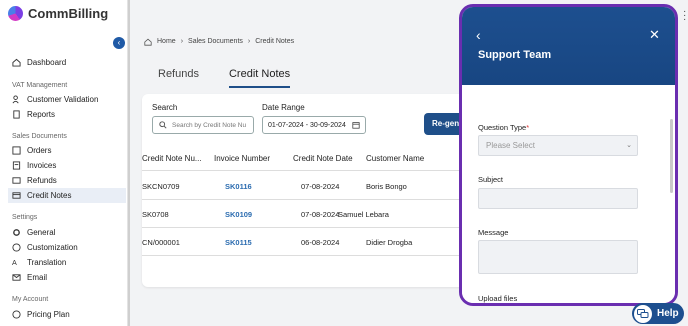 This screenshot has height=326, width=688. What do you see at coordinates (242, 158) in the screenshot?
I see `column-header: Invoice Number` at bounding box center [242, 158].